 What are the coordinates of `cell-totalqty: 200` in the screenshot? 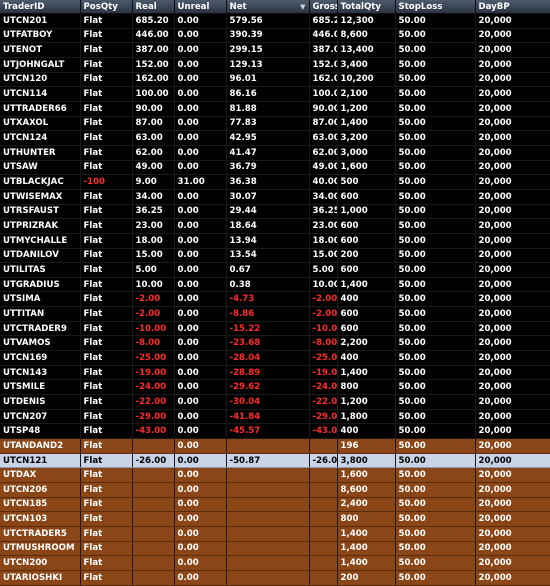 It's located at (366, 256).